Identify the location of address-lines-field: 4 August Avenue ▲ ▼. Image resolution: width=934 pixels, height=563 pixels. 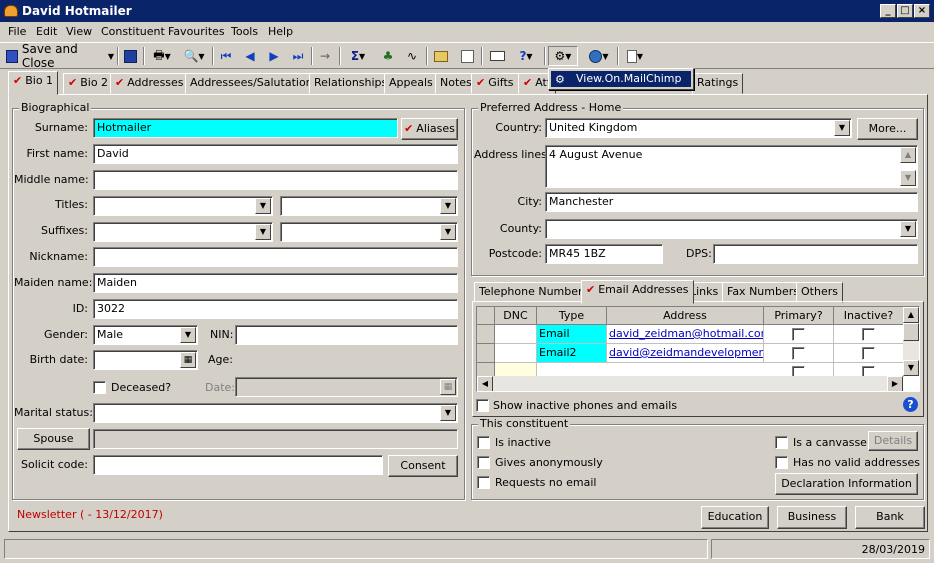
(731, 166).